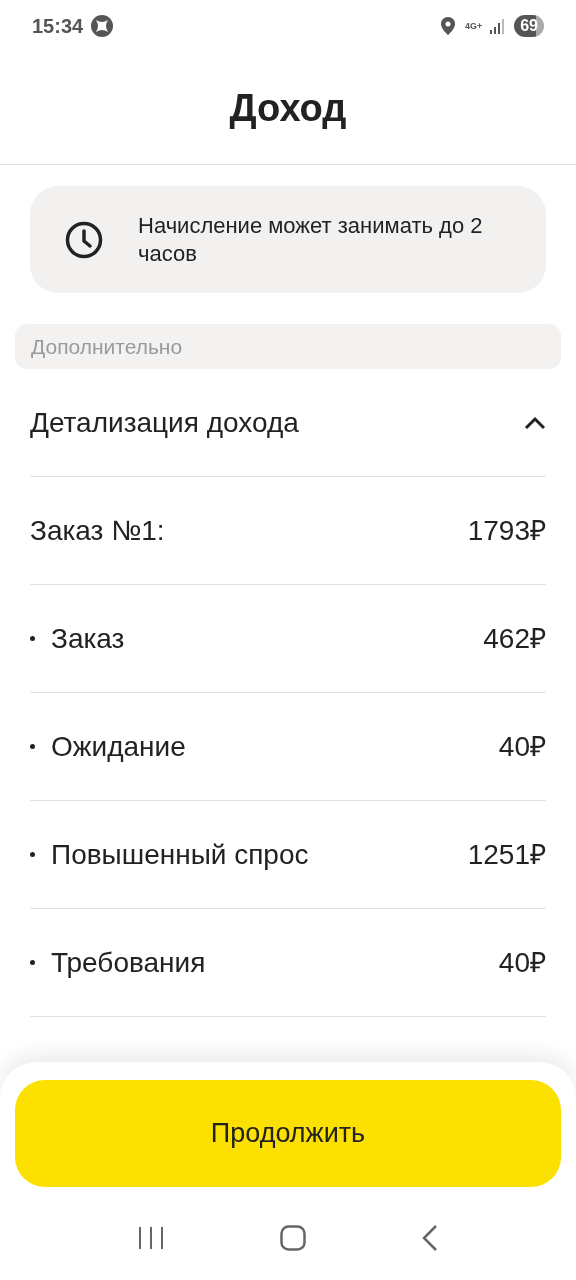 The height and width of the screenshot is (1280, 576). I want to click on income-item-label: Ожидание, so click(118, 746).